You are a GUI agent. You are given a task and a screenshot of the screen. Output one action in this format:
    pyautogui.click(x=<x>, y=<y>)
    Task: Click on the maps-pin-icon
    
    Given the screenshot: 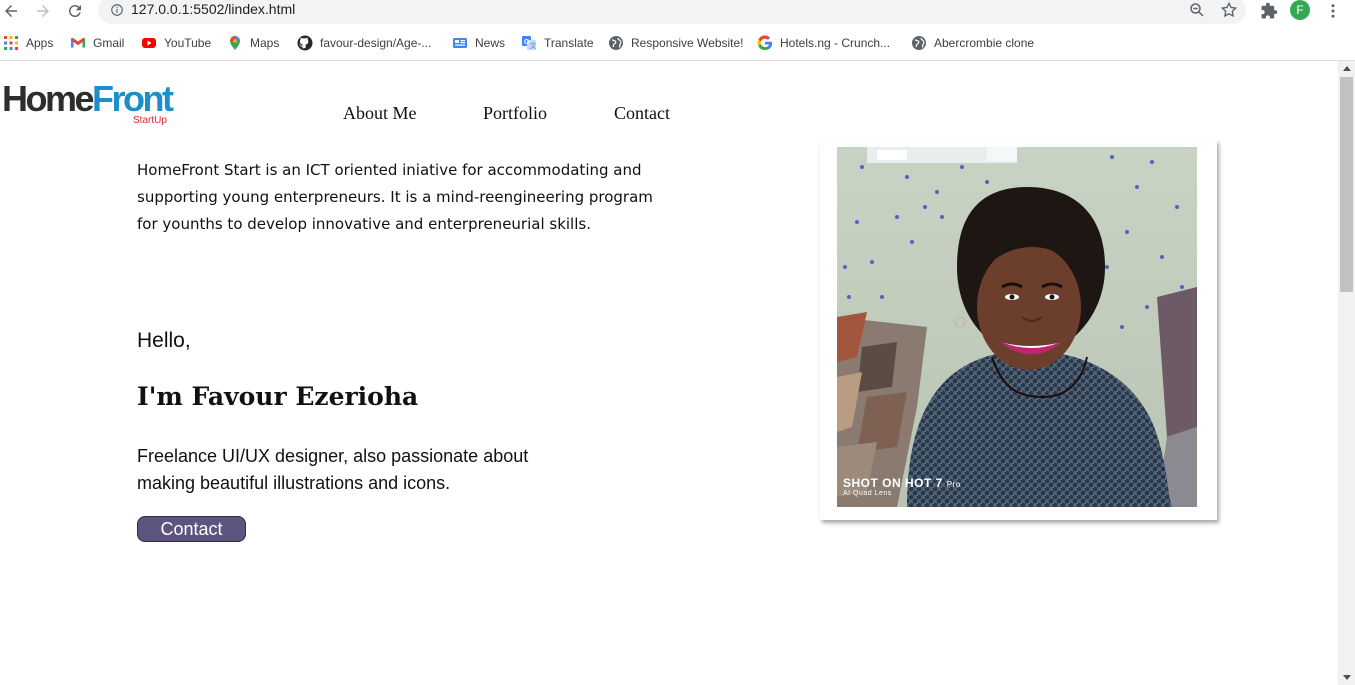 What is the action you would take?
    pyautogui.click(x=235, y=43)
    